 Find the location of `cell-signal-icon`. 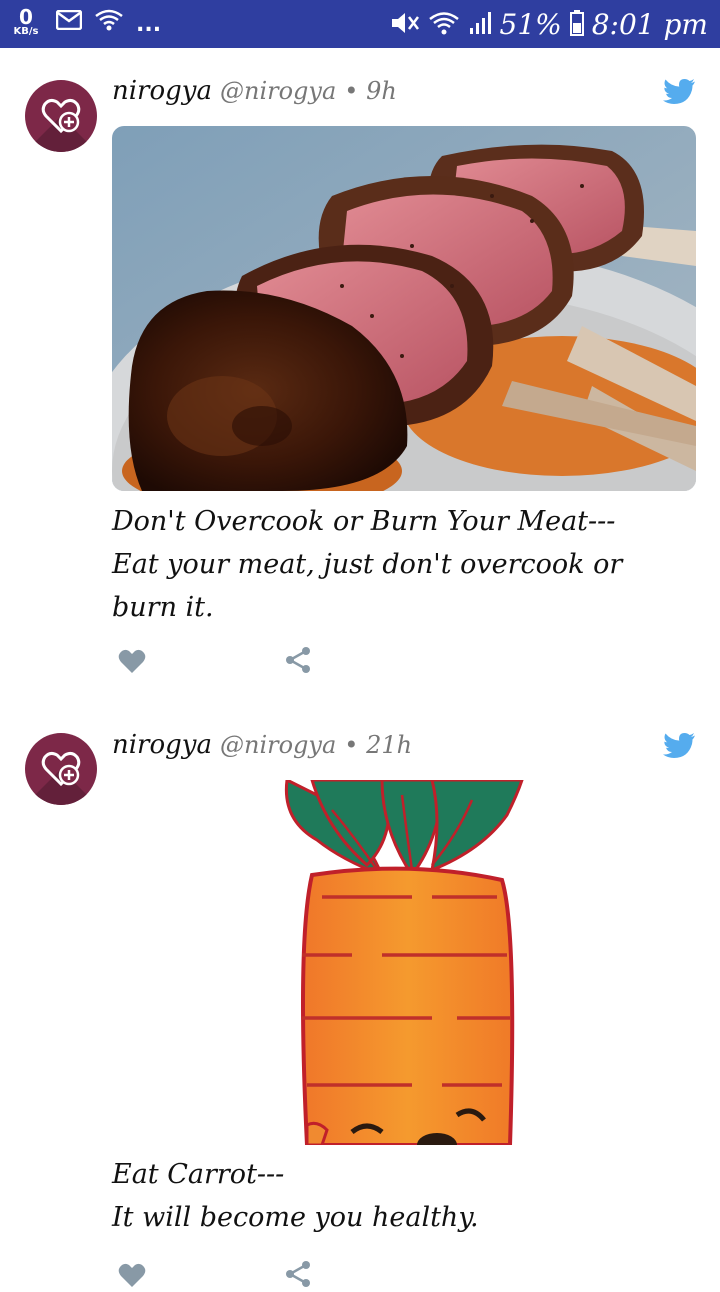

cell-signal-icon is located at coordinates (480, 25).